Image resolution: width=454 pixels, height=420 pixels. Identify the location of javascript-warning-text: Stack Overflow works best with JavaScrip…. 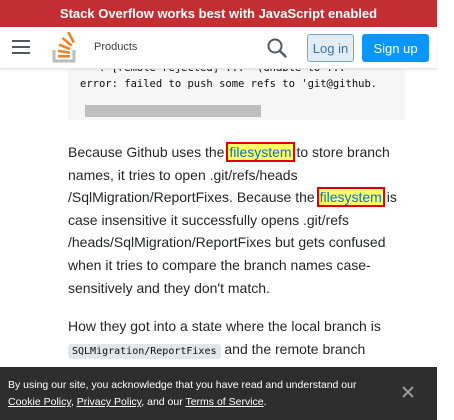
(218, 13).